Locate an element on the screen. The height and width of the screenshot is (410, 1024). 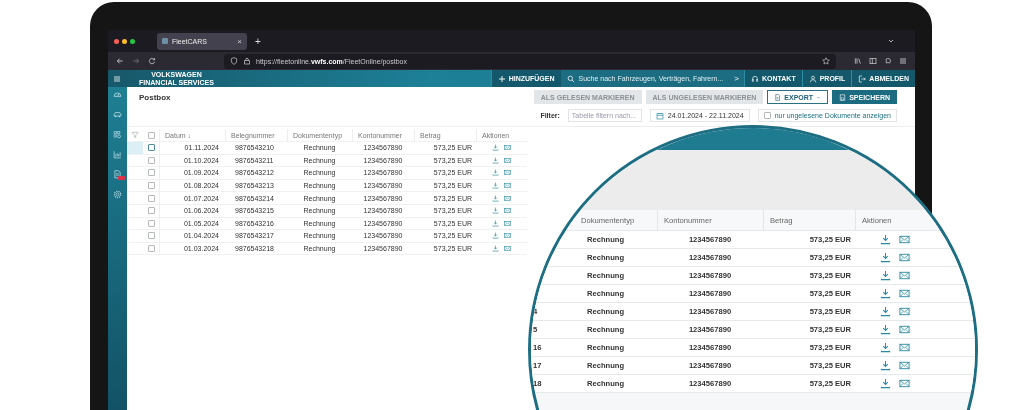
logout-icon is located at coordinates (862, 78).